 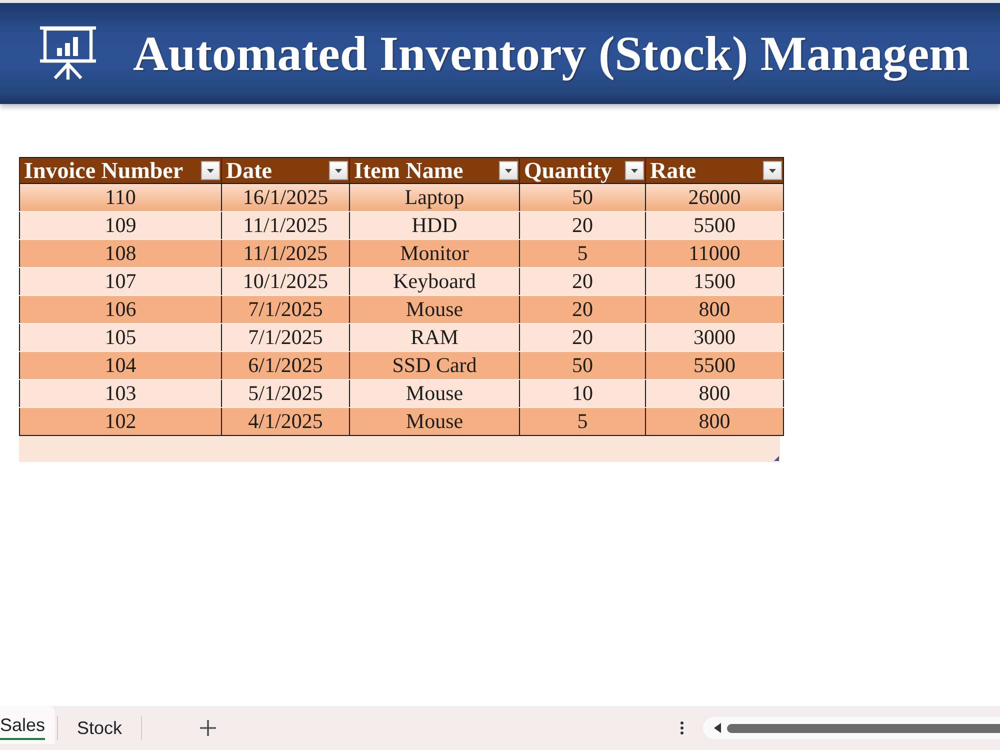 I want to click on banner-title: Automated Inventory (Stock) Managem, so click(x=551, y=54).